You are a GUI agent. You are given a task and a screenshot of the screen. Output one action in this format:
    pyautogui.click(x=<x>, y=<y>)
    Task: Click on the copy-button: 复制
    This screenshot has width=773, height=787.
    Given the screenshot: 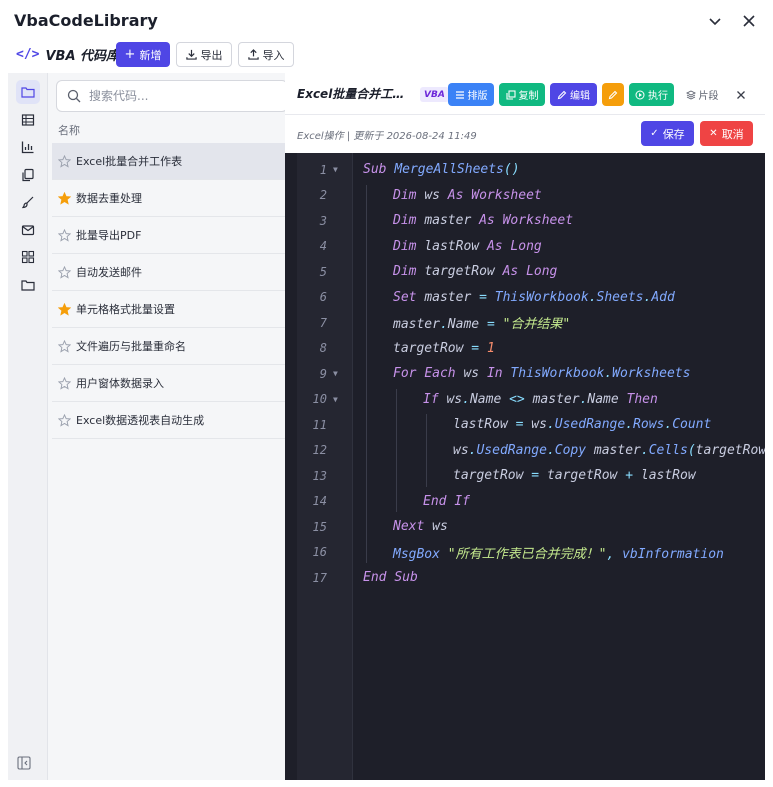 What is the action you would take?
    pyautogui.click(x=522, y=94)
    